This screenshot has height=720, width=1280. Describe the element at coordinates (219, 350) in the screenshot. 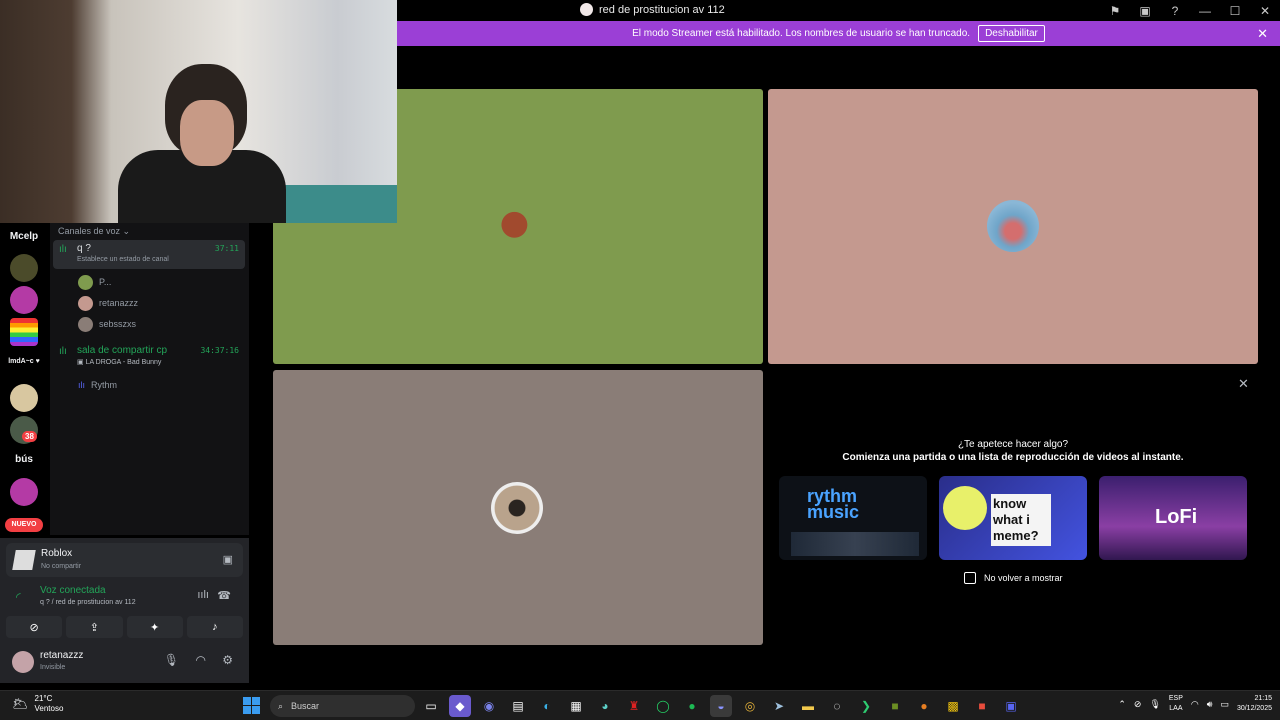

I see `channel-timer: 34:37:16` at that location.